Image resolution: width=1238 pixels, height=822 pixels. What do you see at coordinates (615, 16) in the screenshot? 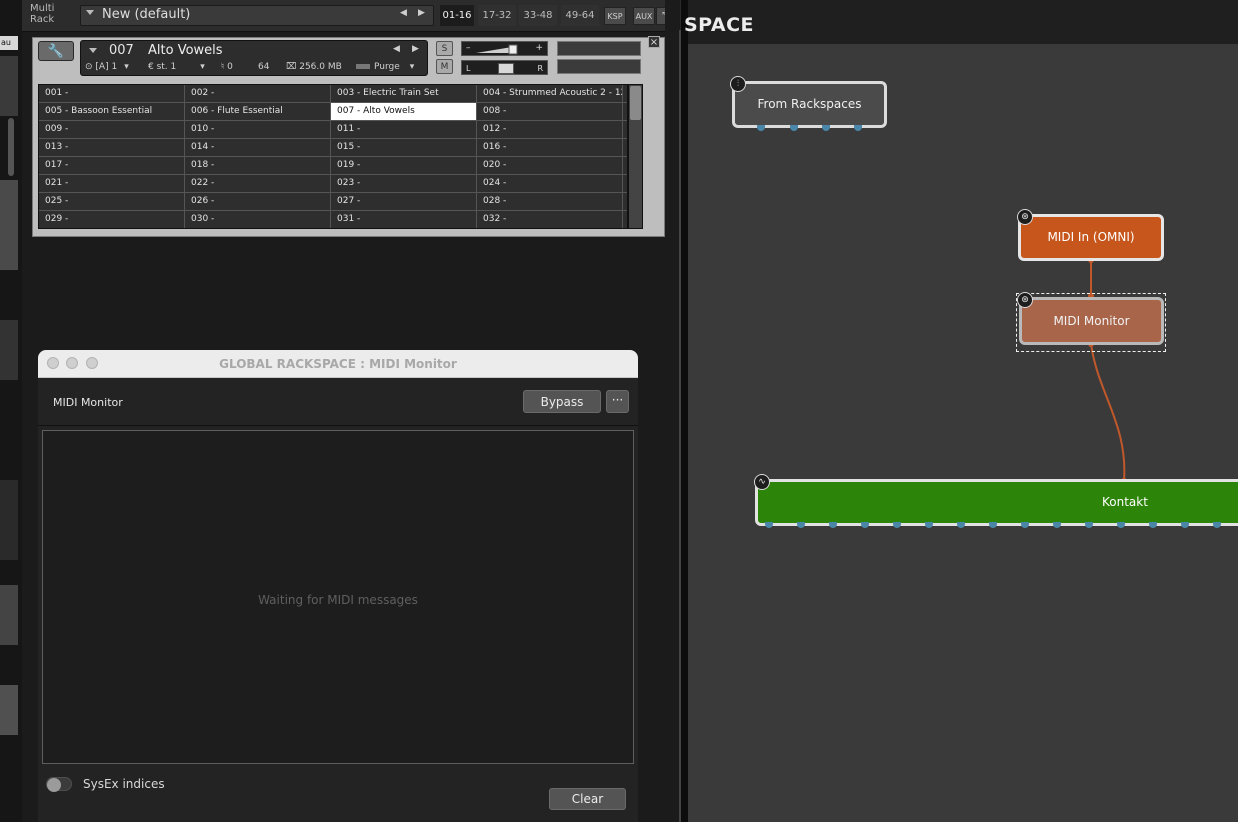
I see `ksp-button: KSP` at bounding box center [615, 16].